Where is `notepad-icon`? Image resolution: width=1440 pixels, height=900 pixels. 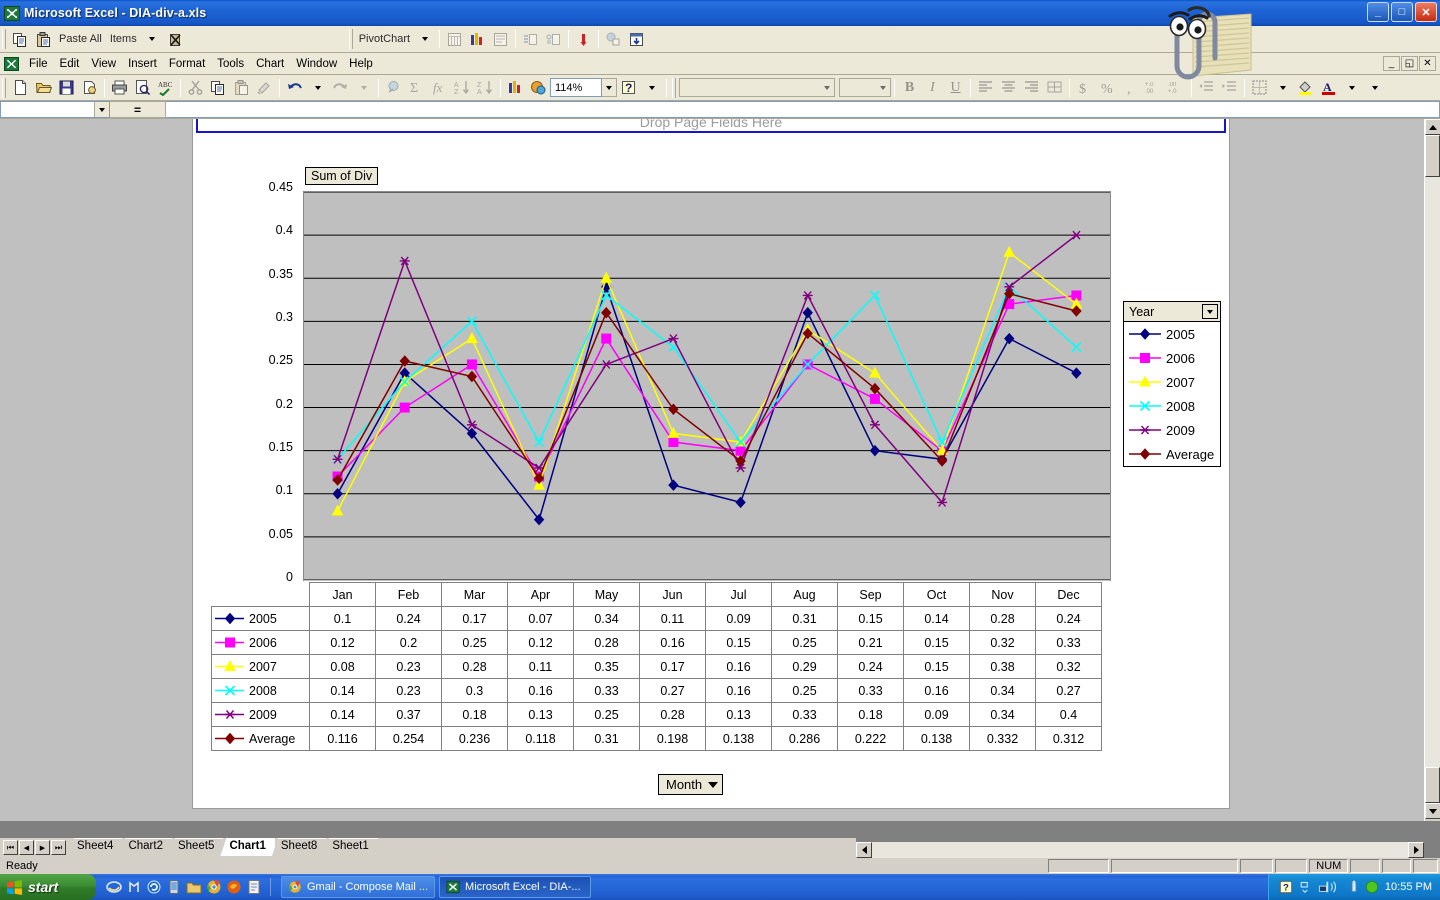 notepad-icon is located at coordinates (254, 887).